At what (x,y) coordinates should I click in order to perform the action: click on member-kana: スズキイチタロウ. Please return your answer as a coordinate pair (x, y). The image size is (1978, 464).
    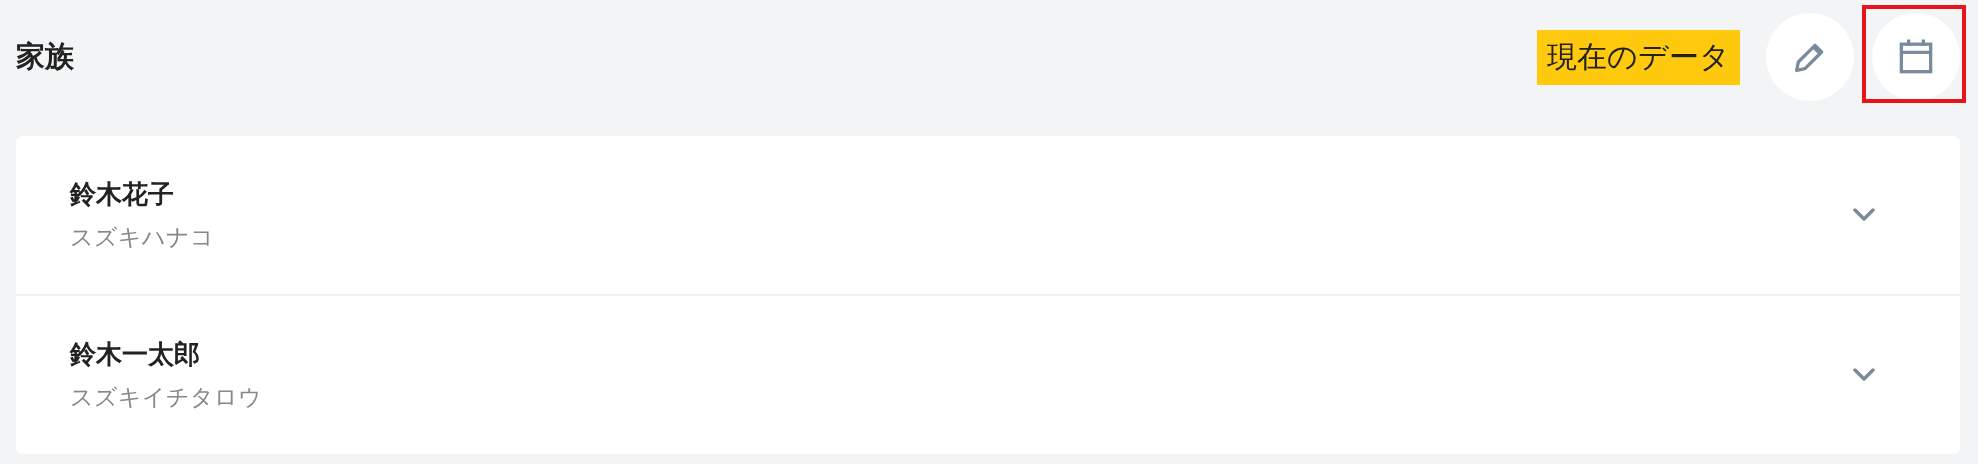
    Looking at the image, I should click on (166, 397).